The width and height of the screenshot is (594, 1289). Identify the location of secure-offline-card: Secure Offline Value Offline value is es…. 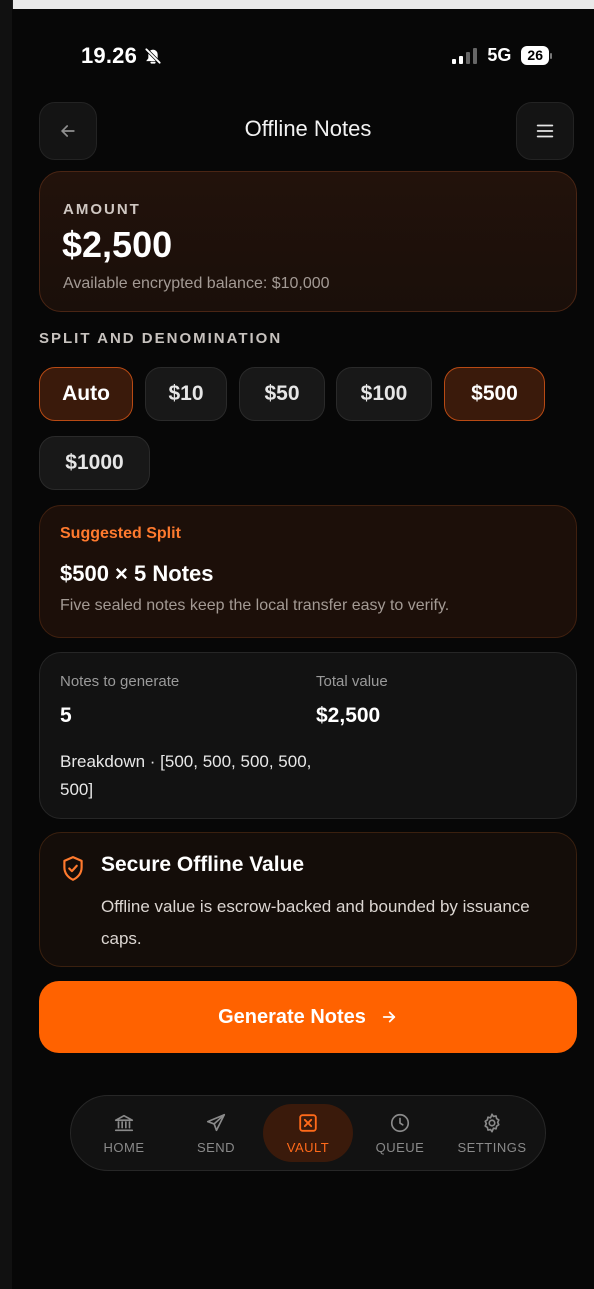
(308, 899).